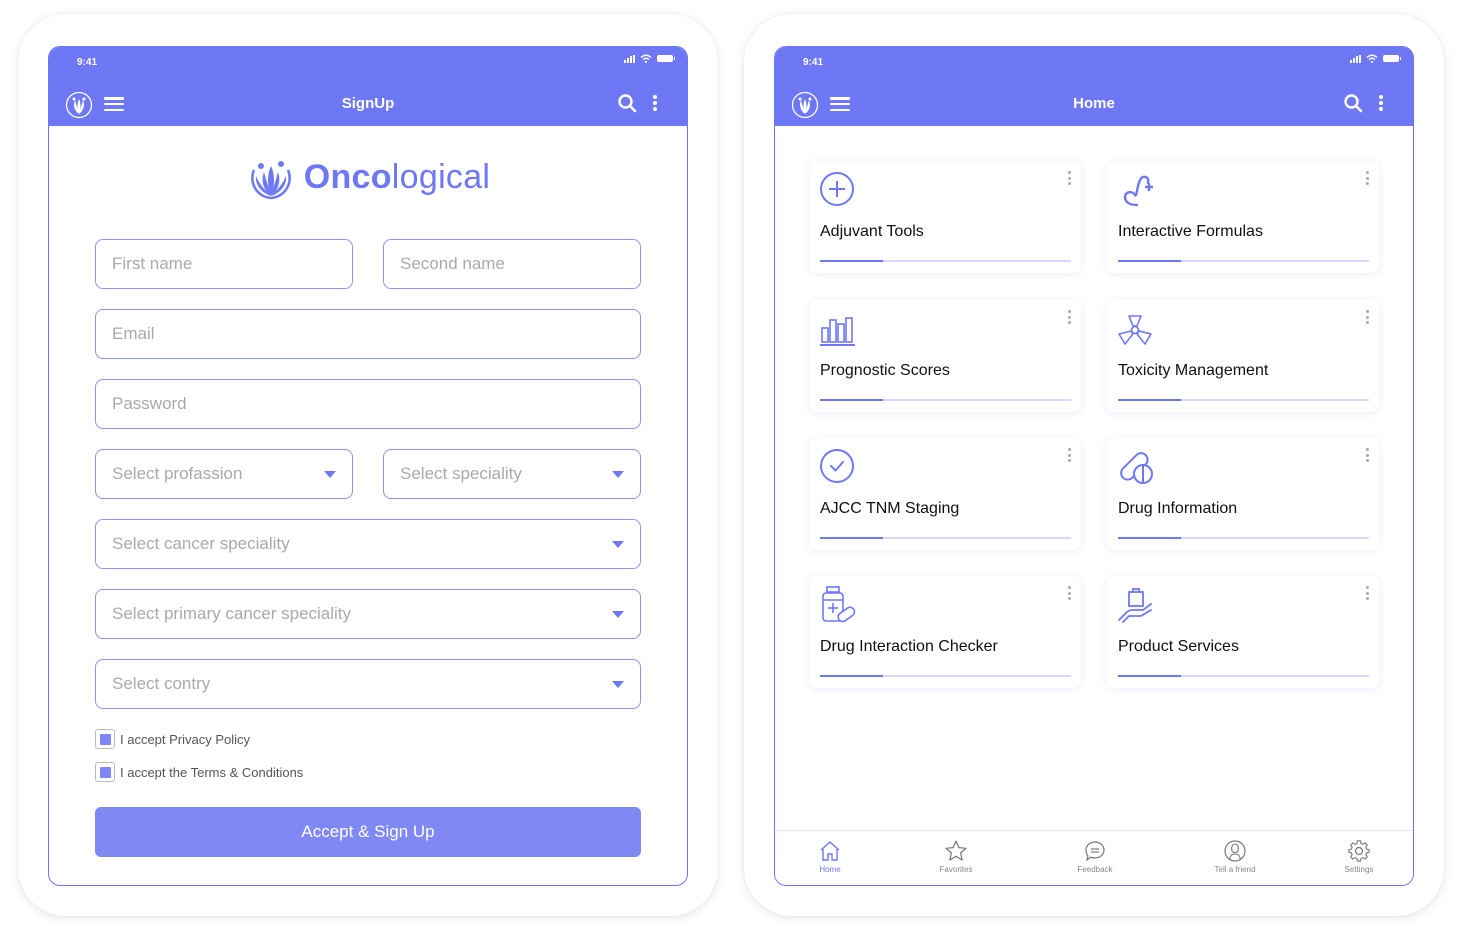 This screenshot has width=1462, height=936. What do you see at coordinates (945, 632) in the screenshot?
I see `card-drug-interaction-checker: Drug Interaction Checker` at bounding box center [945, 632].